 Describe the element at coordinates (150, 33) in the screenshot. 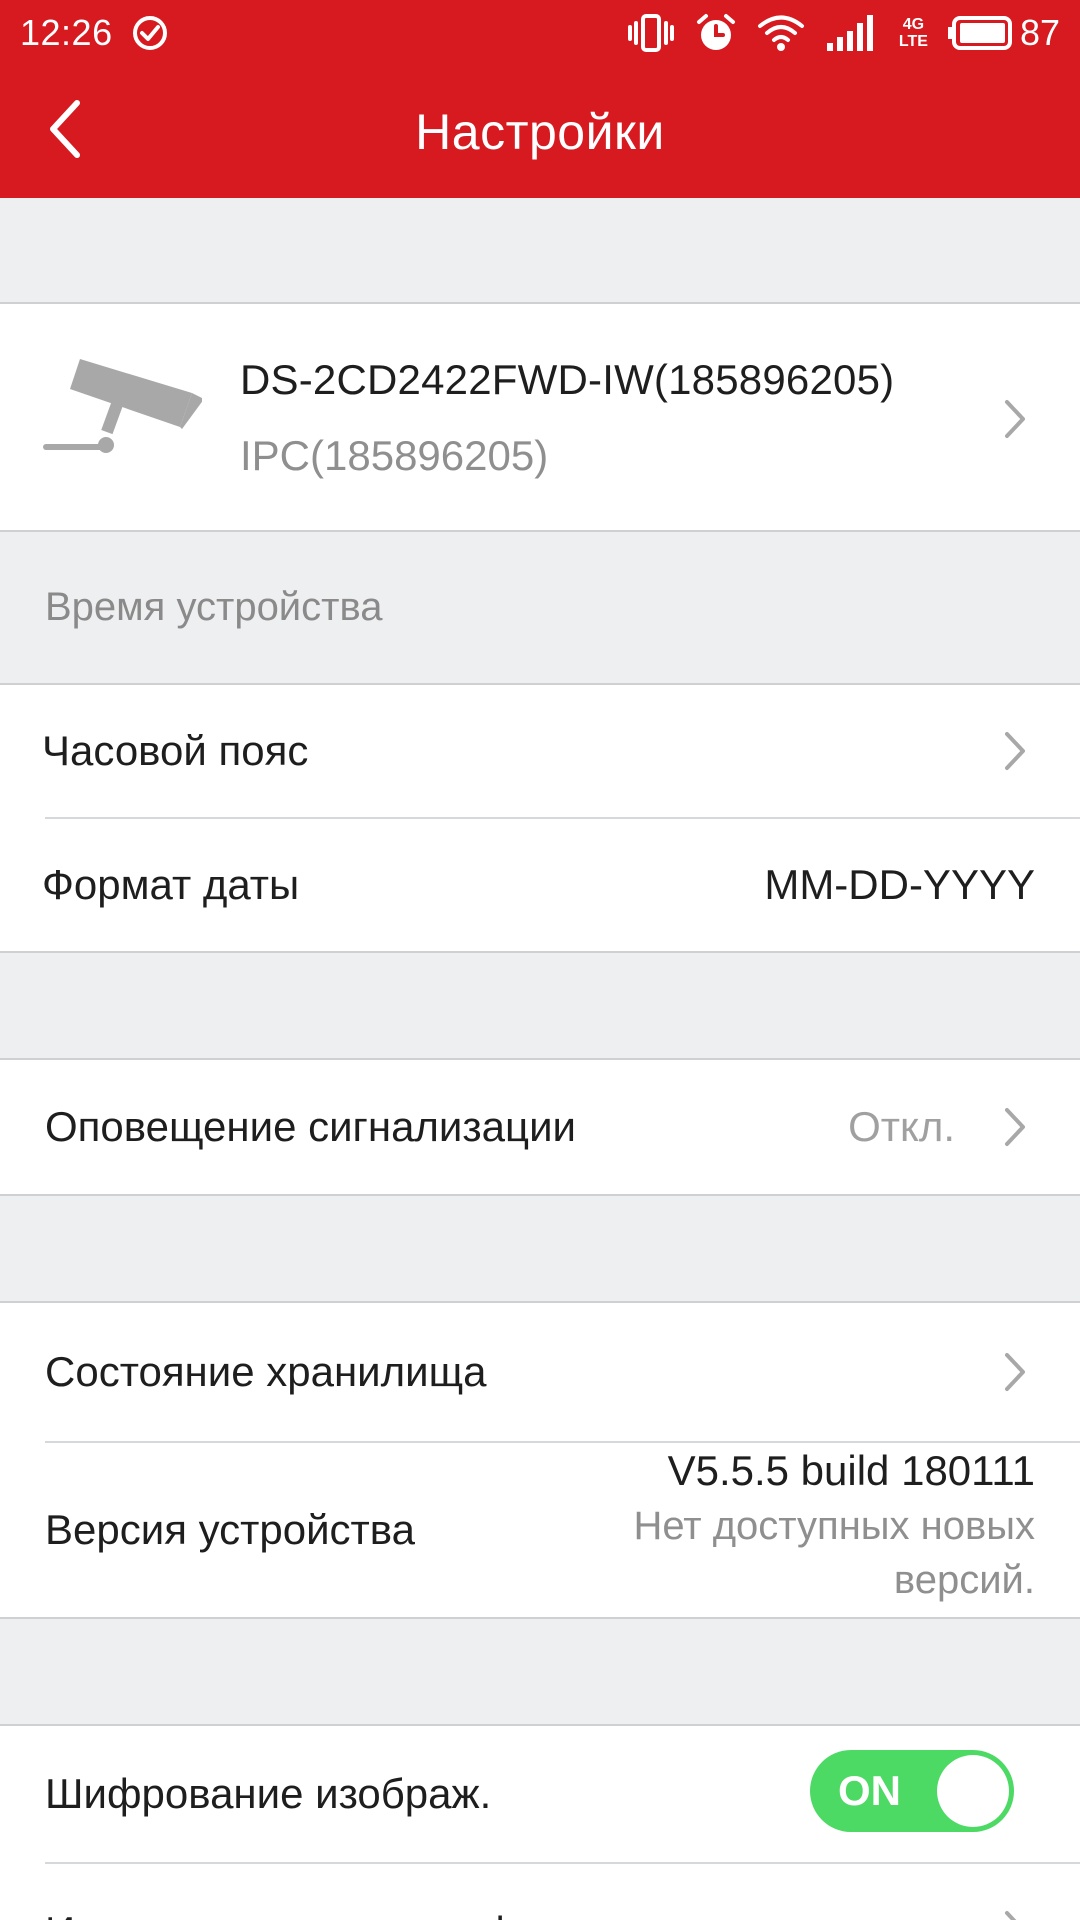

I see `check-circle-icon` at that location.